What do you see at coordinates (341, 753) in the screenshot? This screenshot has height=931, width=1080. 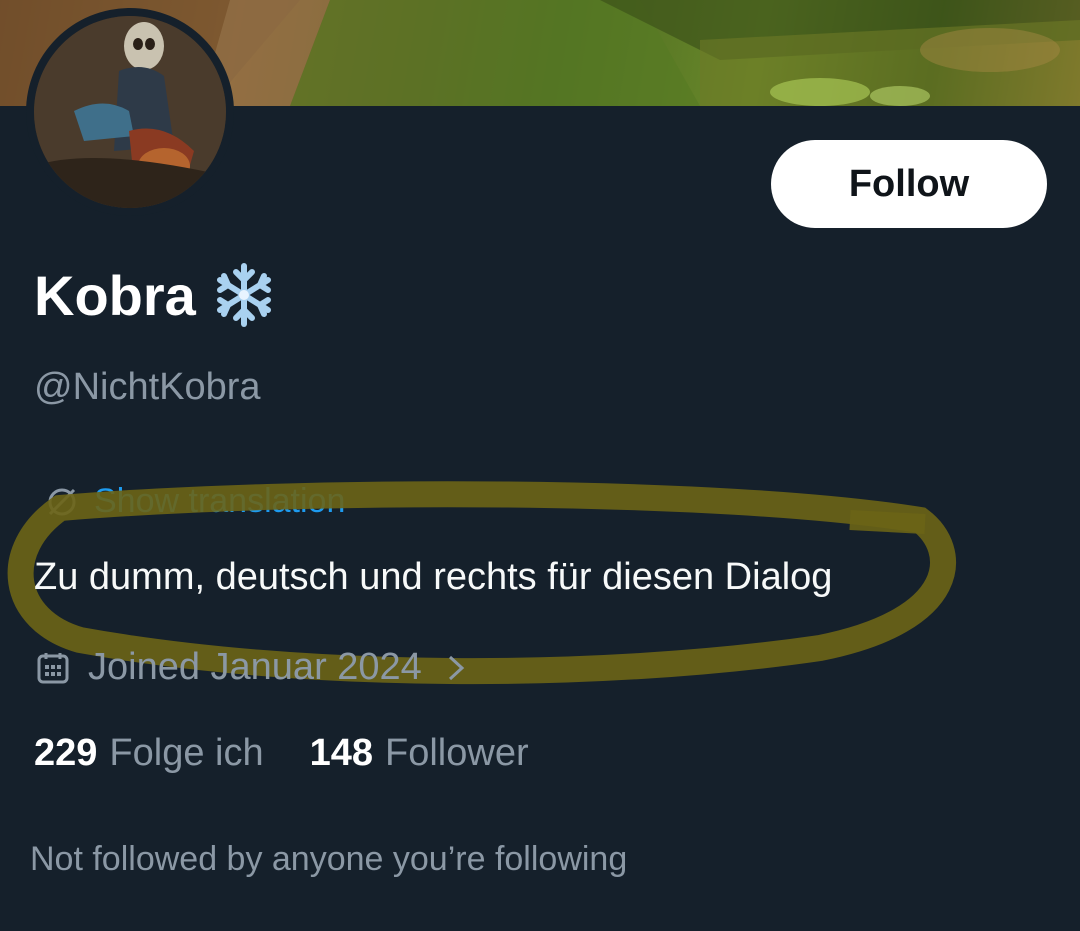 I see `followers-count: 148` at bounding box center [341, 753].